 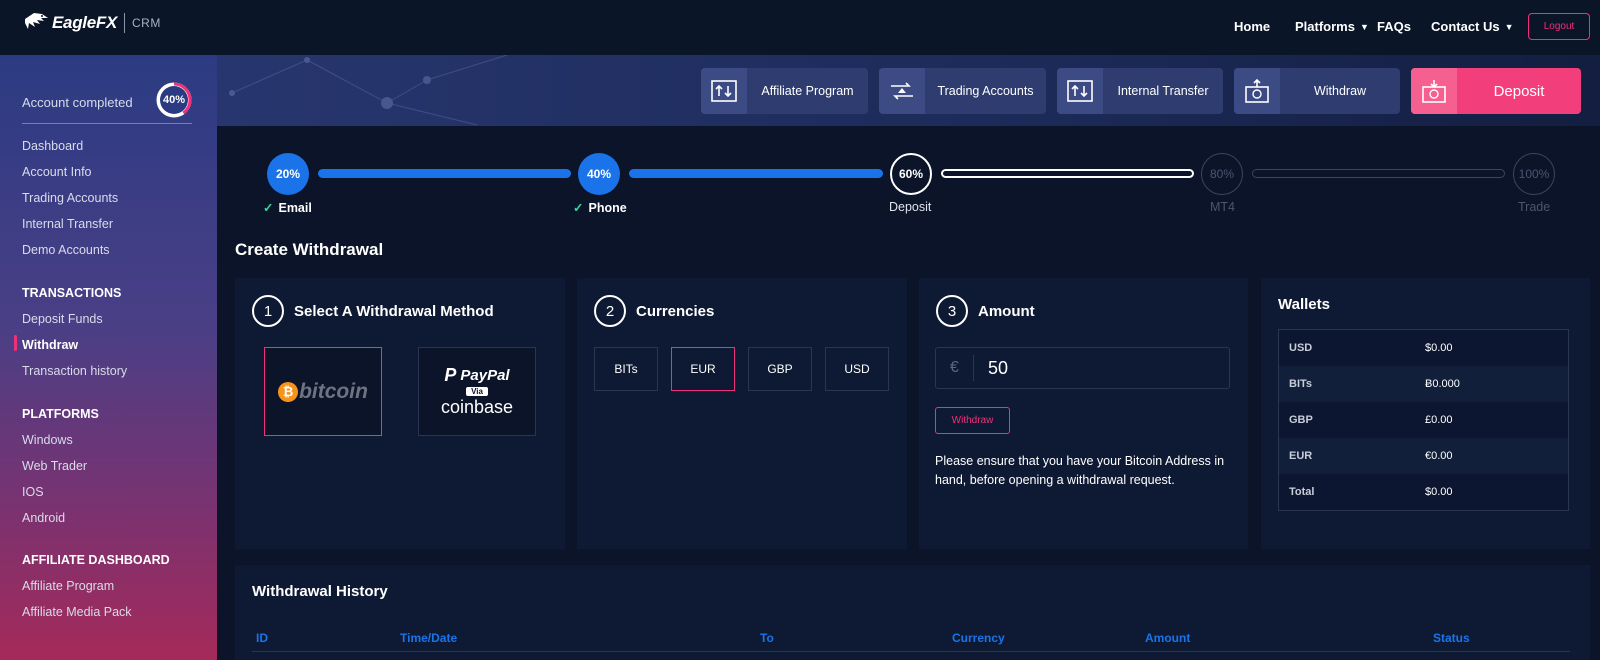 I want to click on page-title: Create Withdrawal, so click(x=309, y=249).